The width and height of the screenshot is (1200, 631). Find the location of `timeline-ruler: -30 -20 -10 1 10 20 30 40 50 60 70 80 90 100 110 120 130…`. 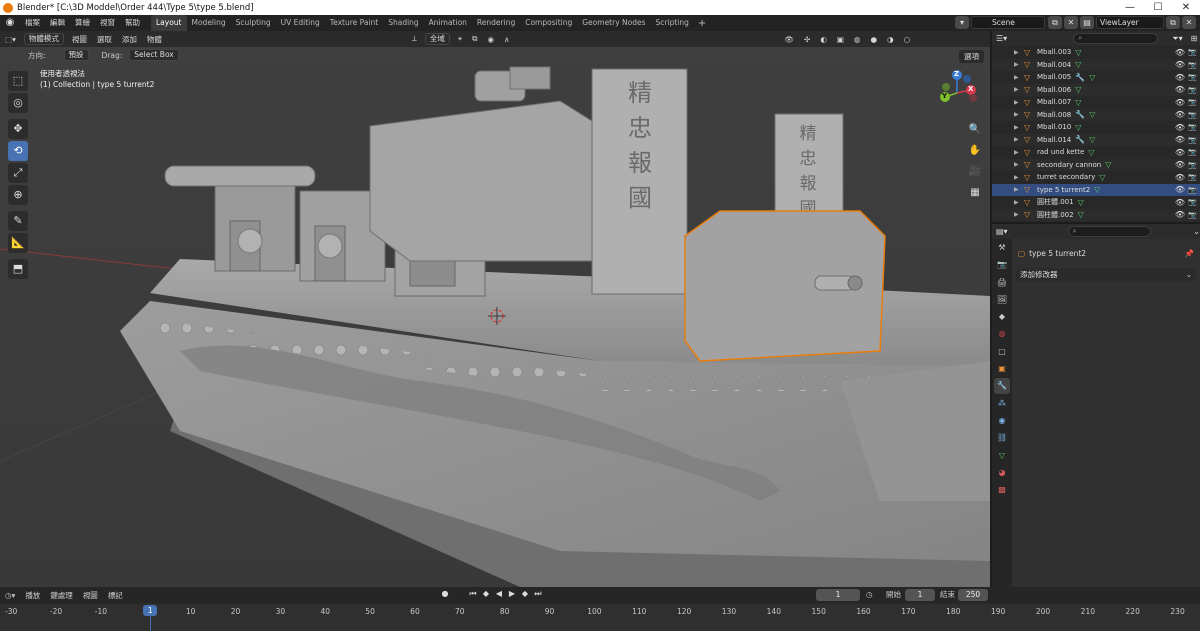

timeline-ruler: -30 -20 -10 1 10 20 30 40 50 60 70 80 90 100 110 120 130… is located at coordinates (600, 617).